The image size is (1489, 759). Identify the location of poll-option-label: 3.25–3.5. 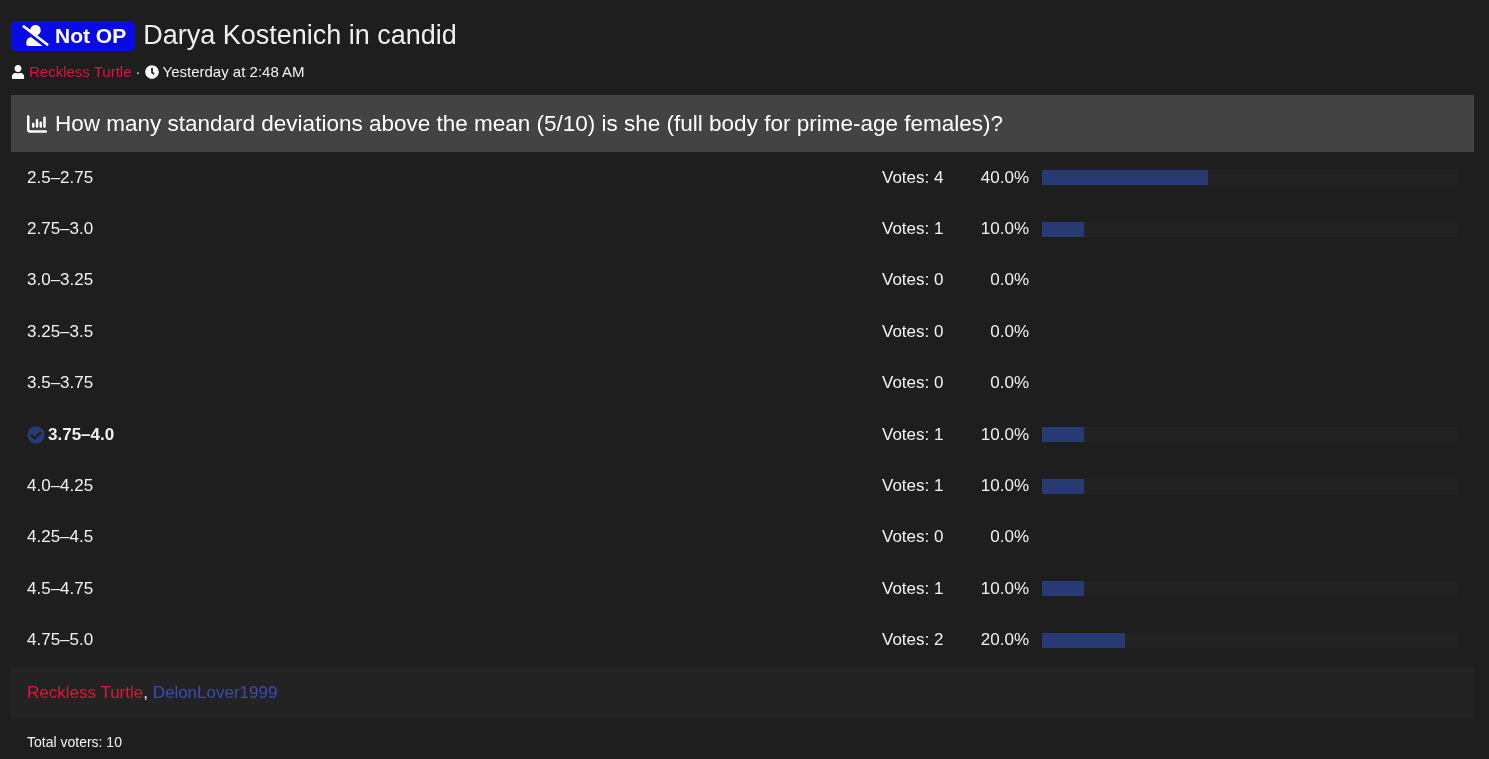
(60, 331).